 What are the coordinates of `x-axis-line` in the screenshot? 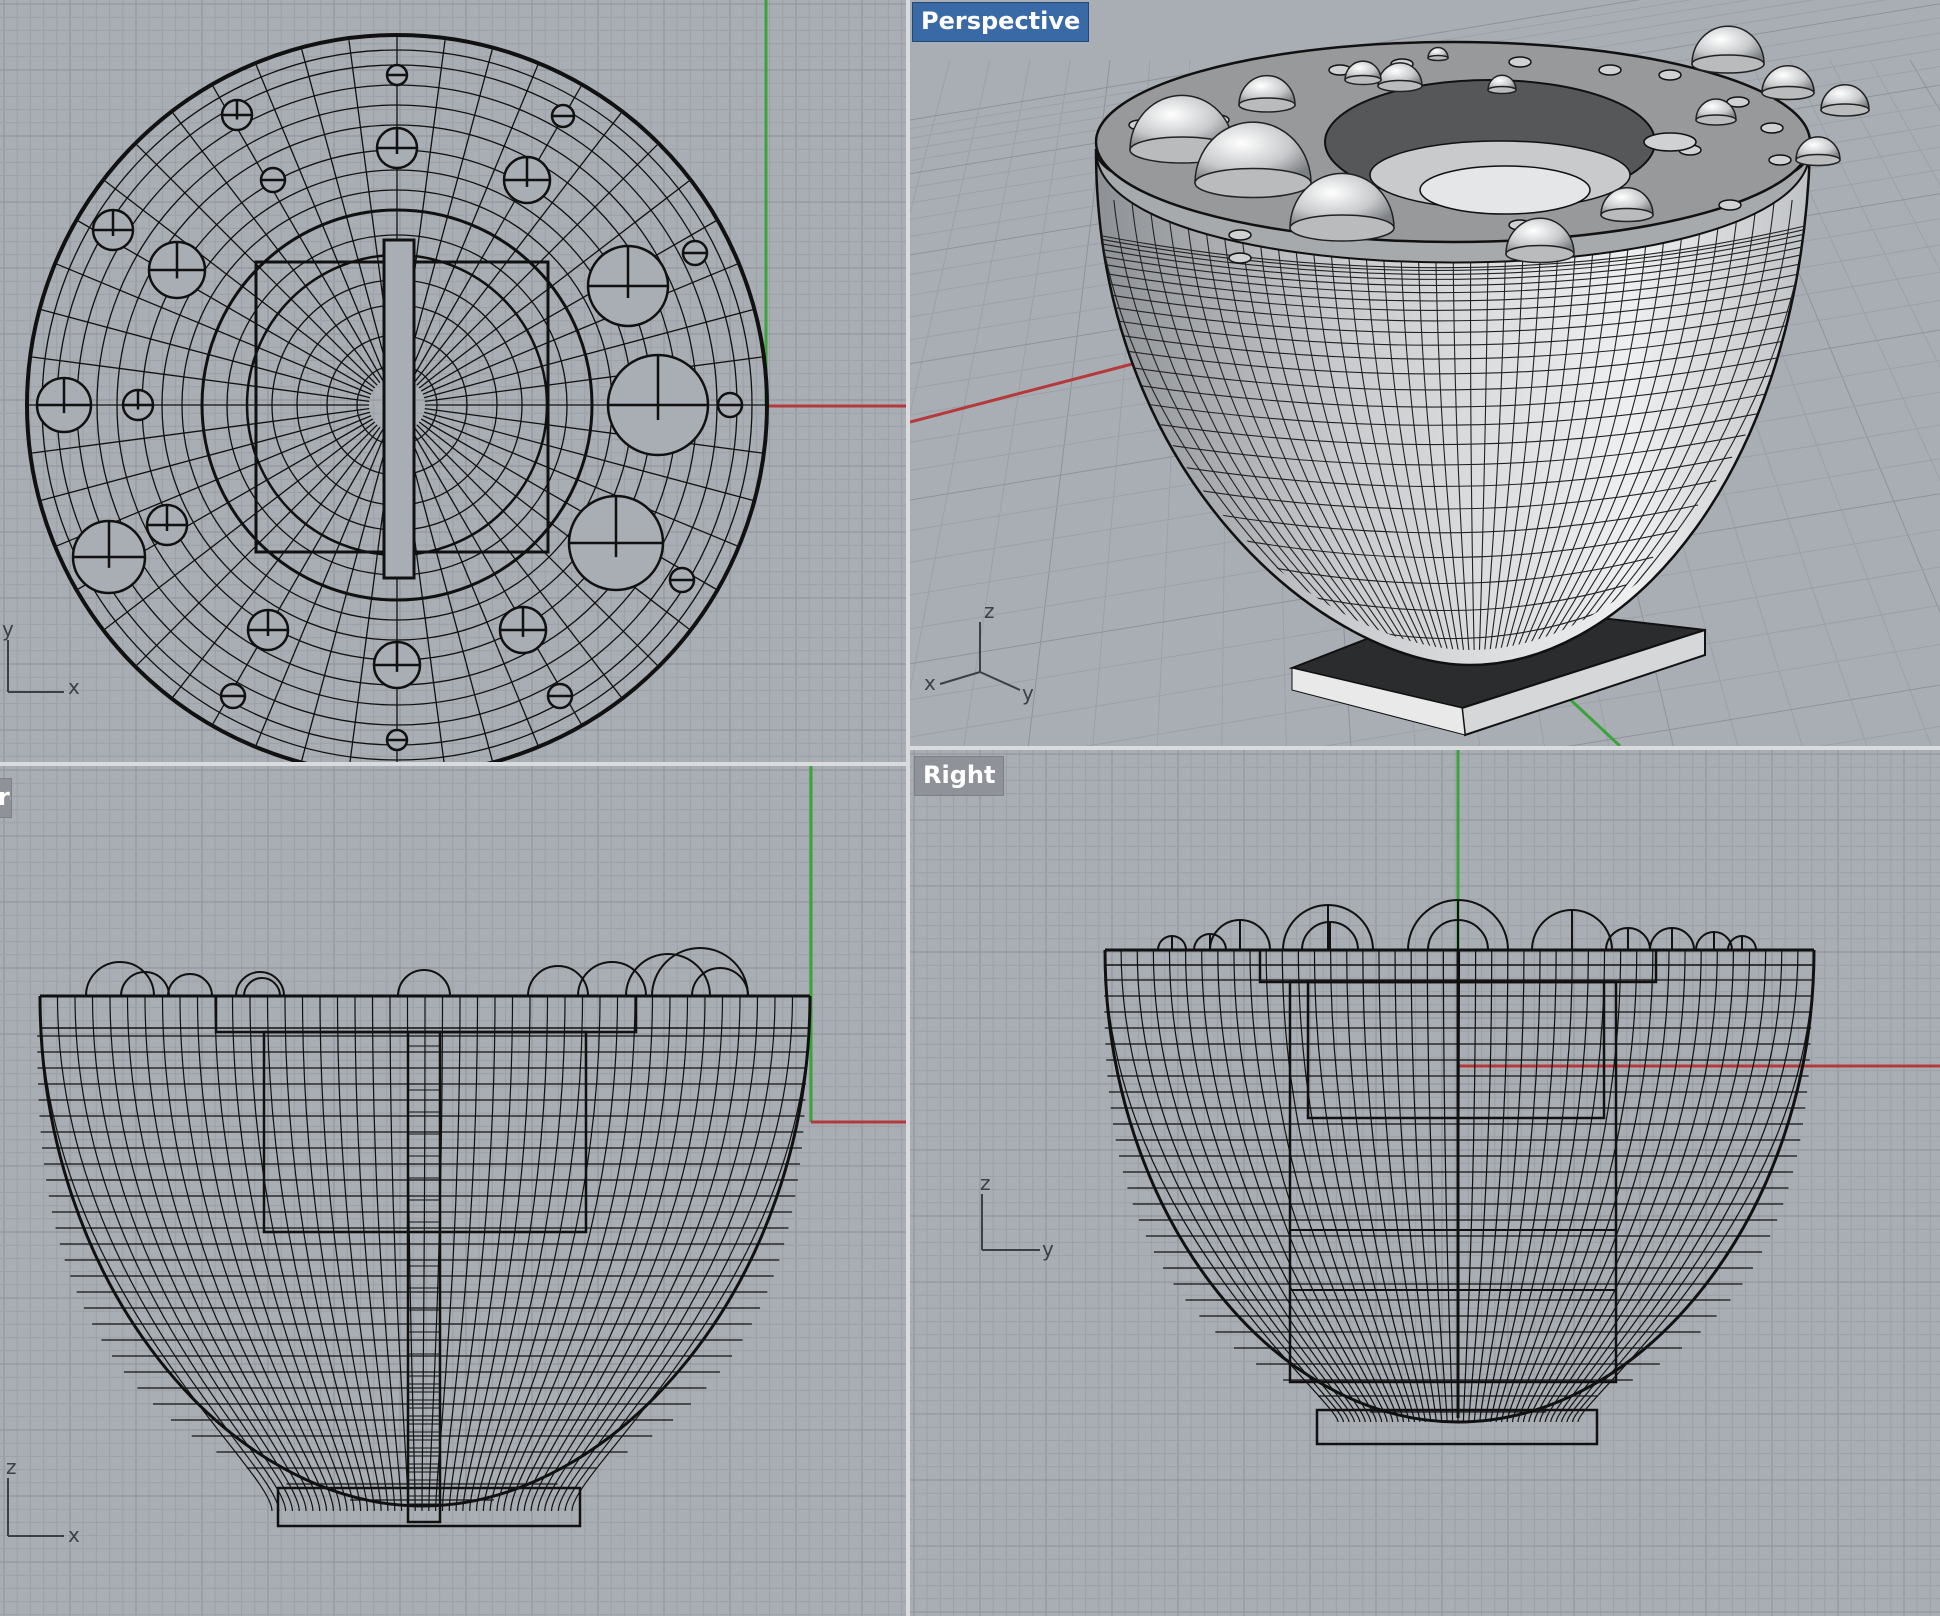 It's located at (1025, 392).